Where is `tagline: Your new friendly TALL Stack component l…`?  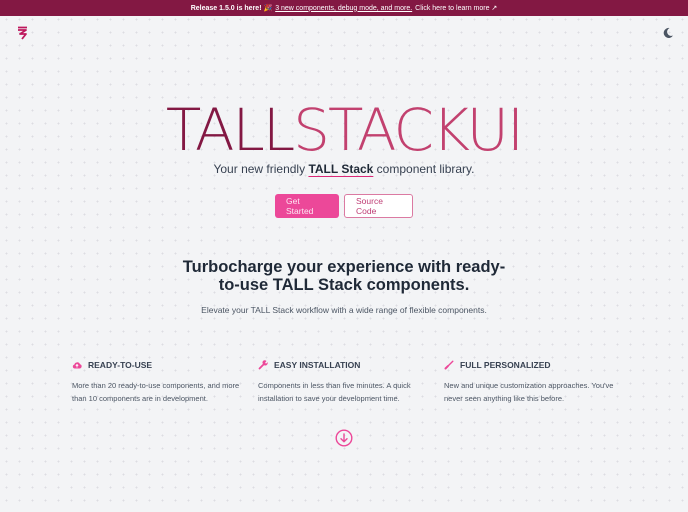
tagline: Your new friendly TALL Stack component l… is located at coordinates (344, 169).